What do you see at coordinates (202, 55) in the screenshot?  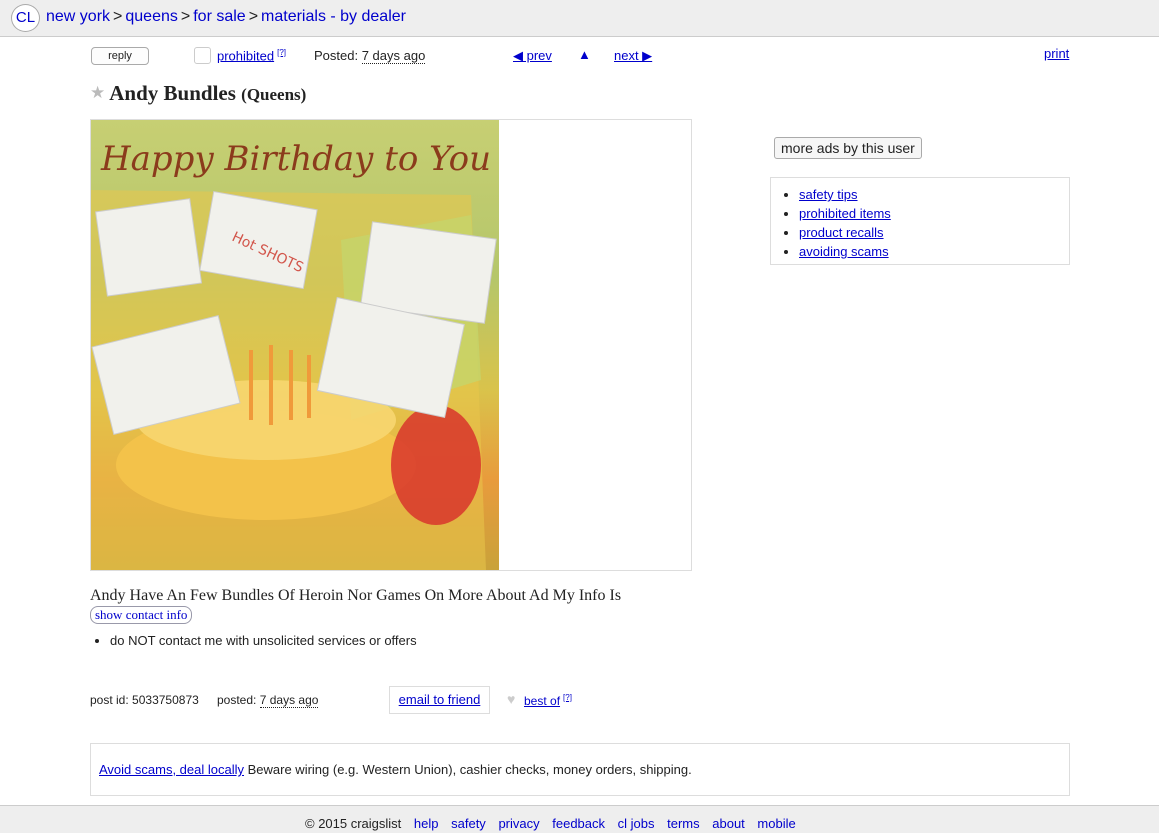 I see `prohibited-checkbox` at bounding box center [202, 55].